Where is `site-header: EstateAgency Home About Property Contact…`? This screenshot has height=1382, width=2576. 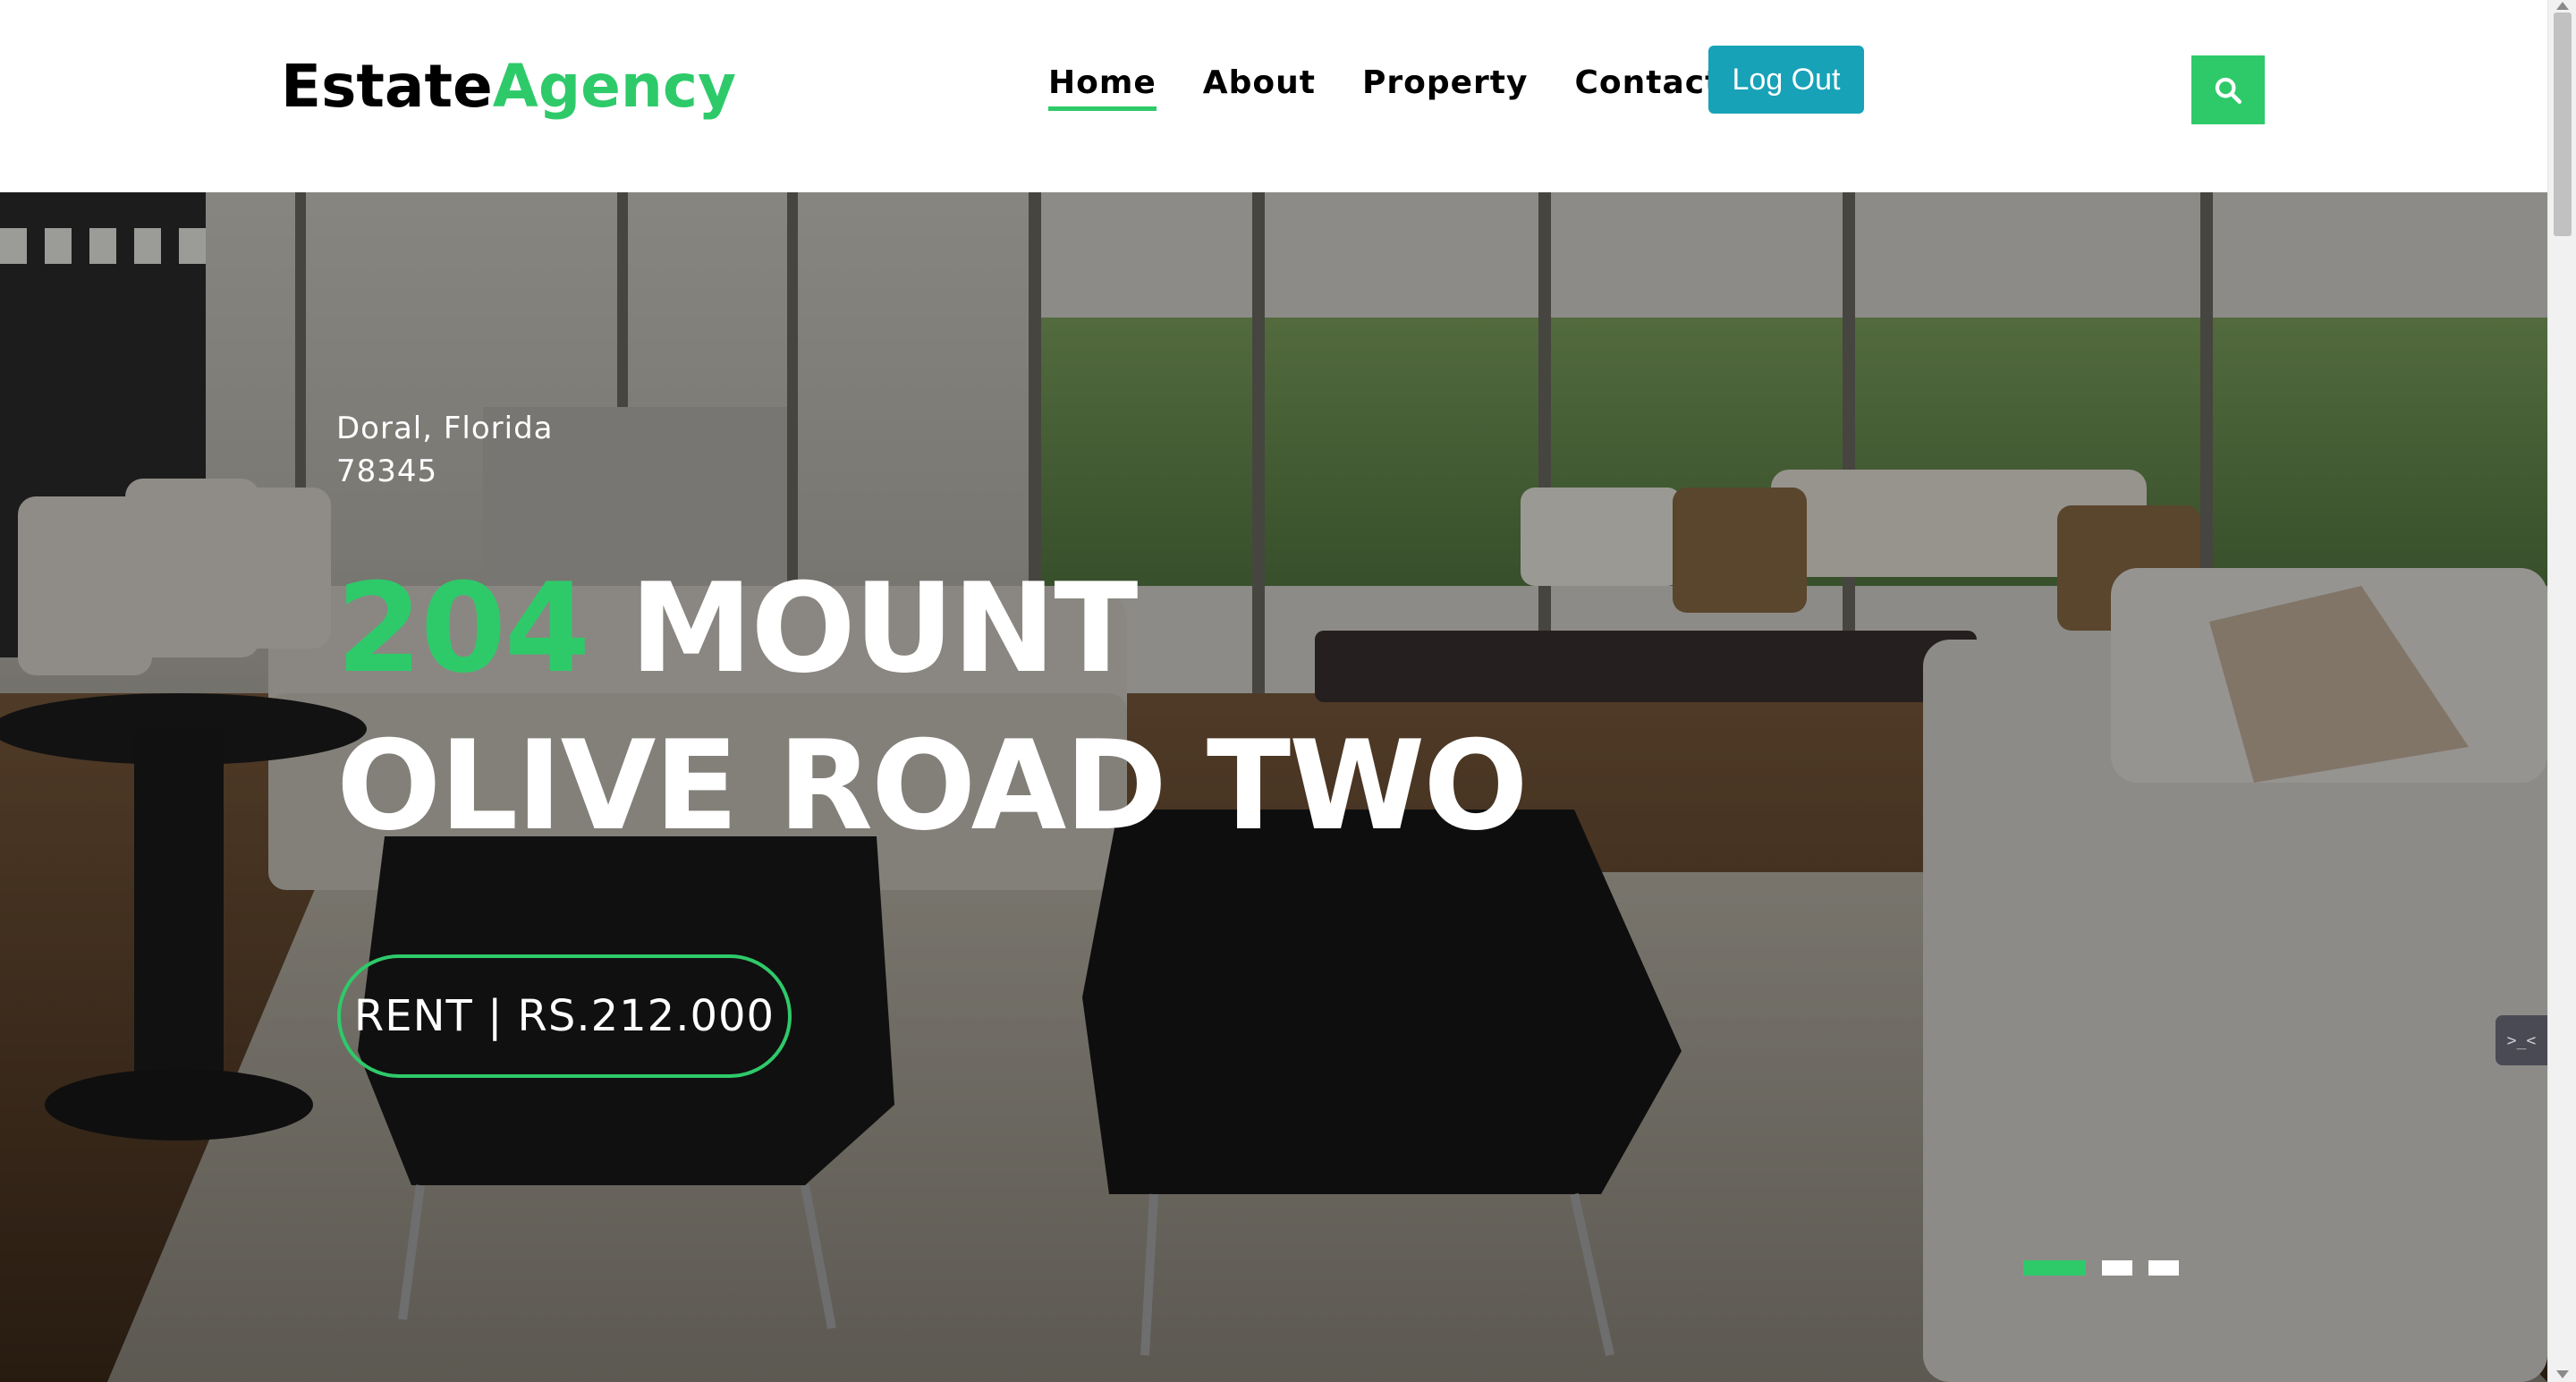
site-header: EstateAgency Home About Property Contact… is located at coordinates (1273, 96).